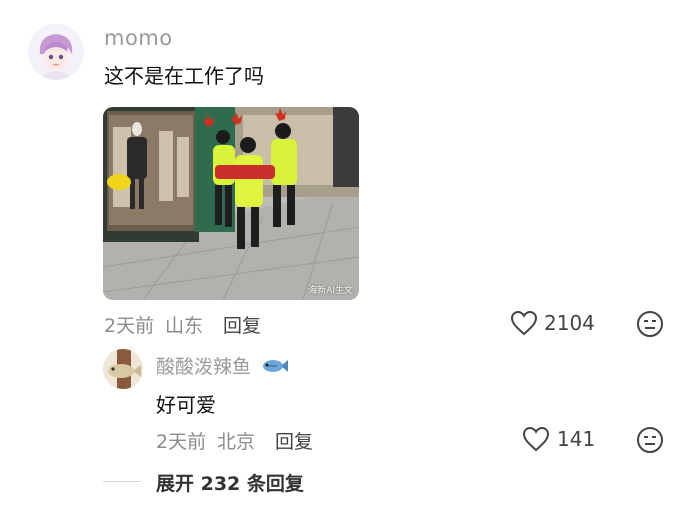  Describe the element at coordinates (122, 481) in the screenshot. I see `expand-divider` at that location.